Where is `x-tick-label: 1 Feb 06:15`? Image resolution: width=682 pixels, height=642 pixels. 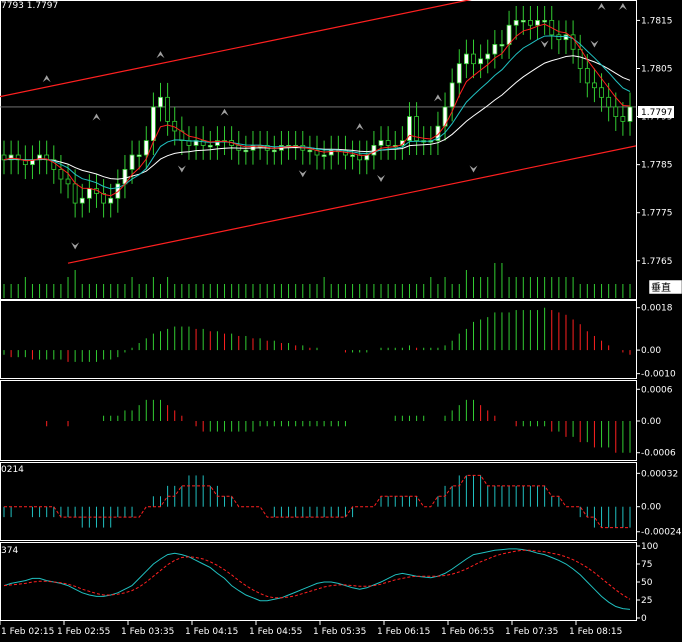
x-tick-label: 1 Feb 06:15 is located at coordinates (403, 632).